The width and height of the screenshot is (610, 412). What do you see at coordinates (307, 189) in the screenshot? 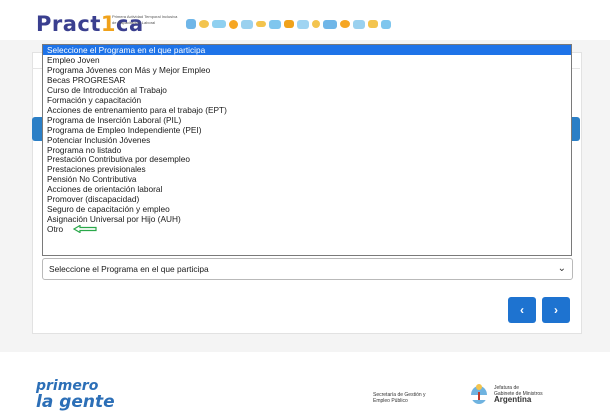
I see `dropdown-option: Acciones de orientación laboral` at bounding box center [307, 189].